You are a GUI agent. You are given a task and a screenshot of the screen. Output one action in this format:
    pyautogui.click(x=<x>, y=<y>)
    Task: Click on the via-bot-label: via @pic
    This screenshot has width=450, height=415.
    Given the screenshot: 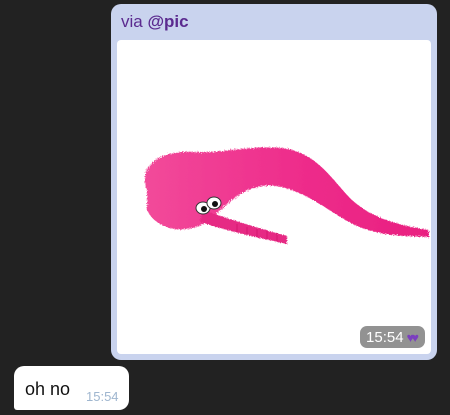 What is the action you would take?
    pyautogui.click(x=155, y=22)
    